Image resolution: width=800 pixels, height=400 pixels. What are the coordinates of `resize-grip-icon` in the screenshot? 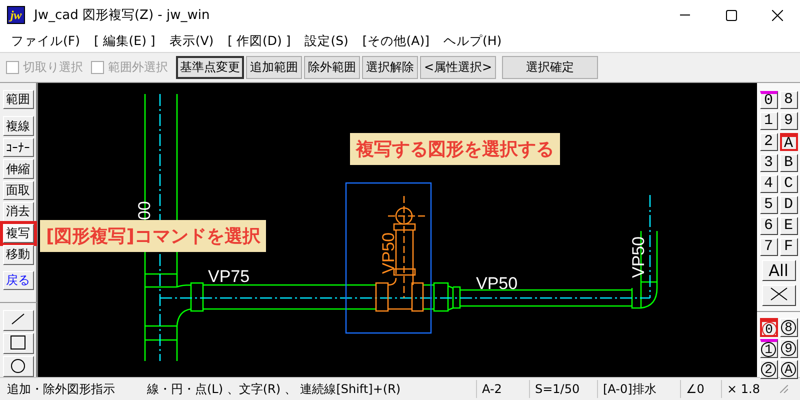 It's located at (784, 389).